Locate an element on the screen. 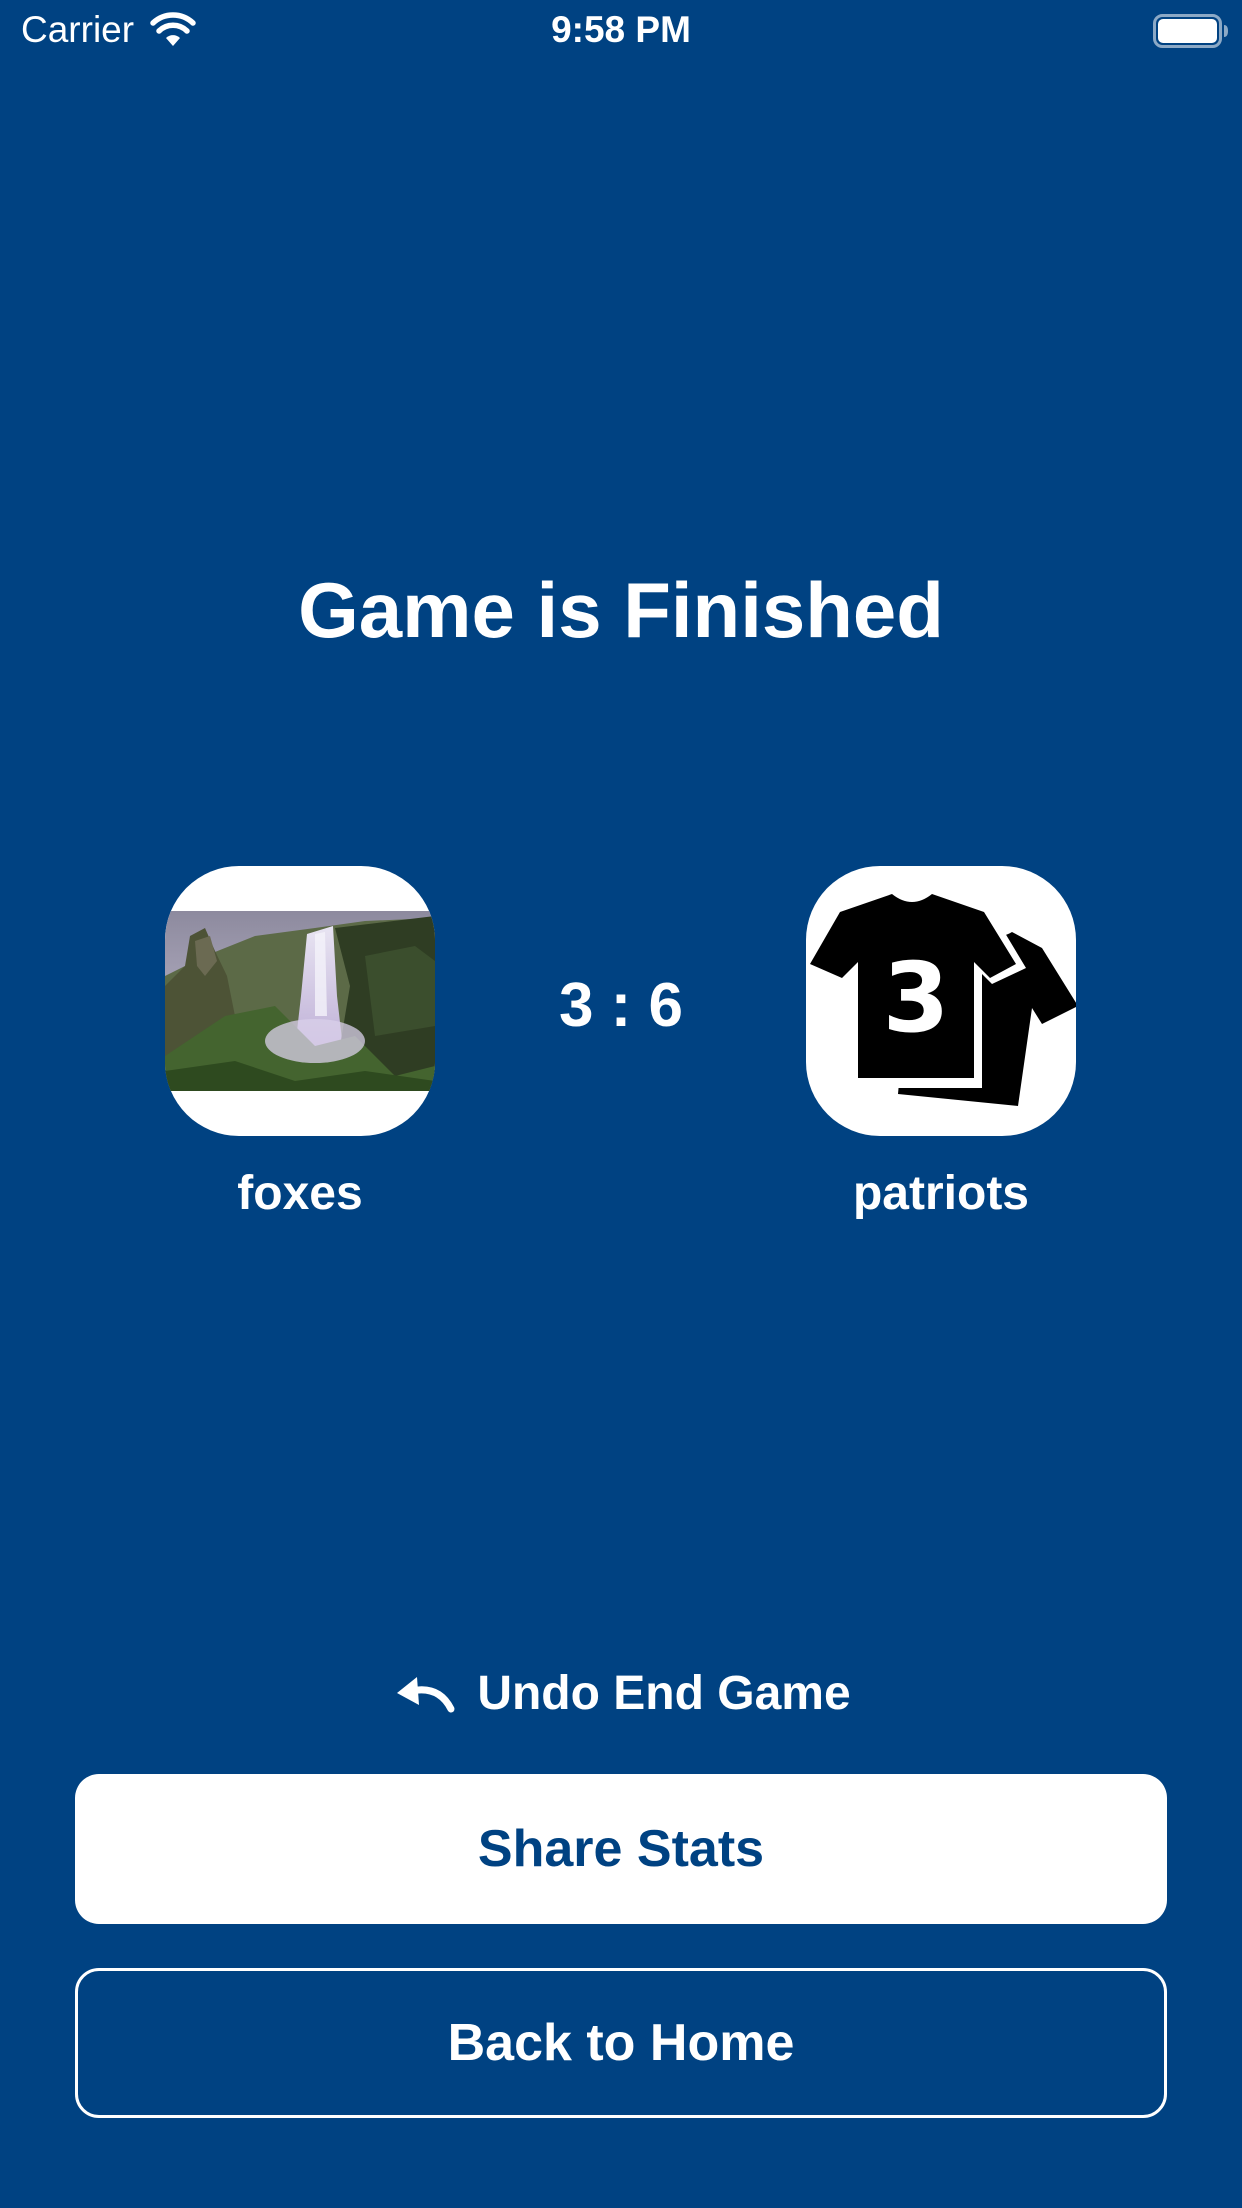  home-team-logo is located at coordinates (300, 1001).